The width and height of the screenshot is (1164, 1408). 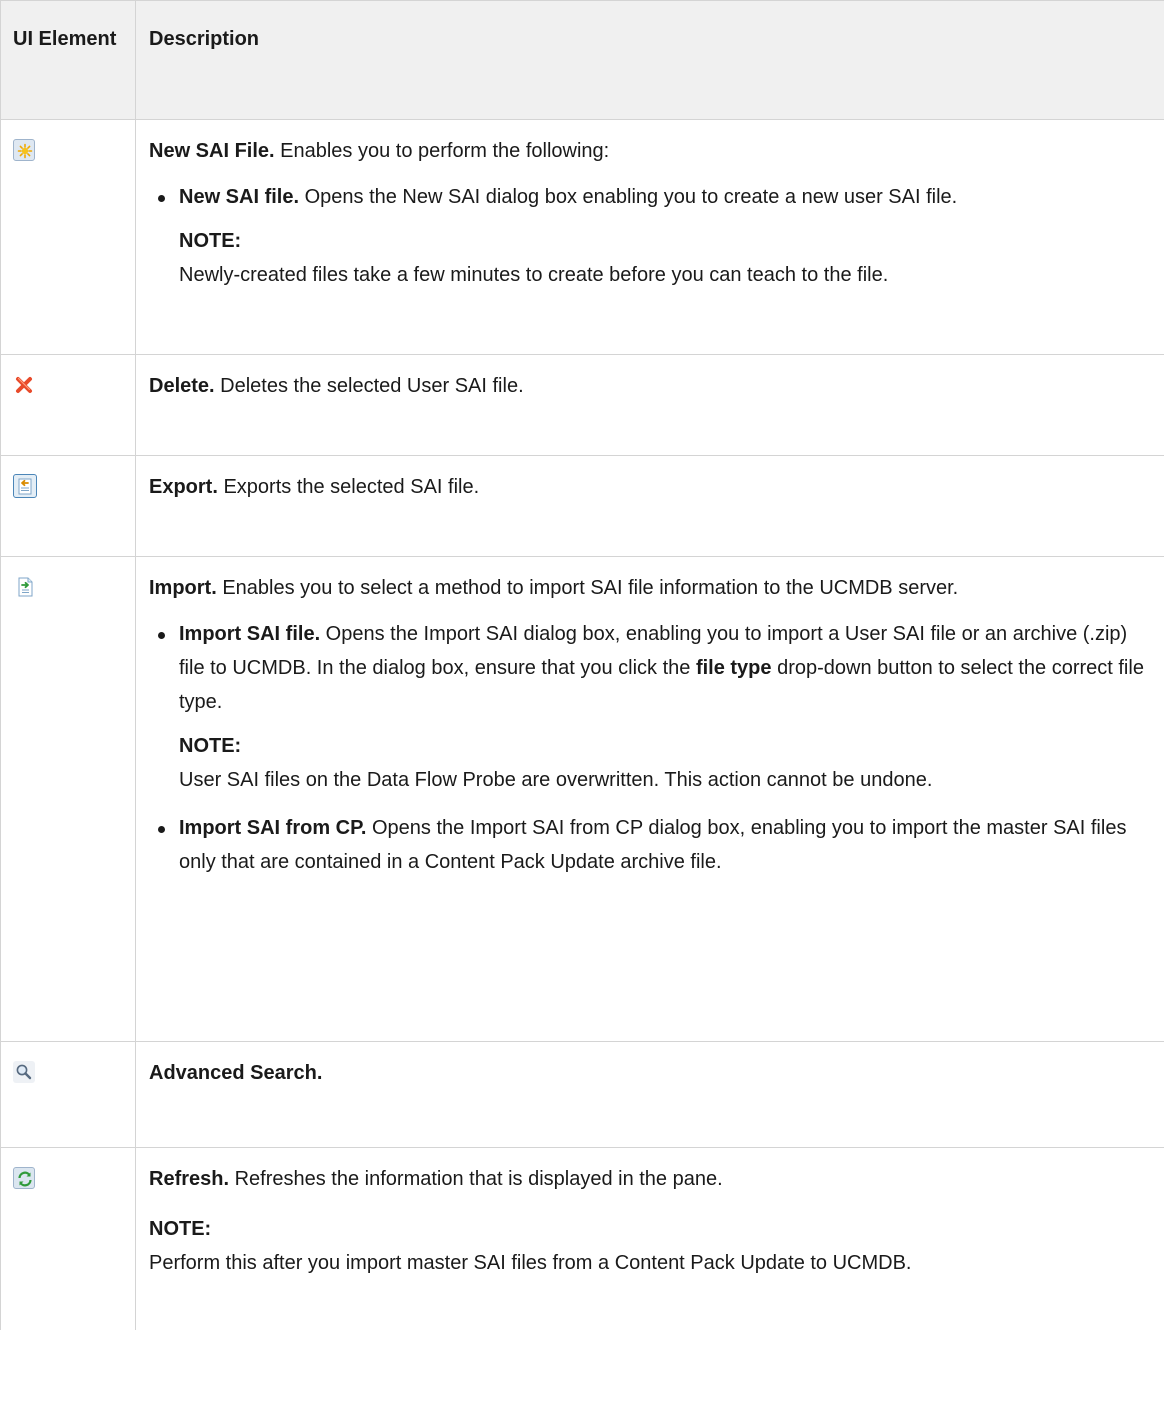 What do you see at coordinates (189, 1179) in the screenshot?
I see `row-title: Refresh.` at bounding box center [189, 1179].